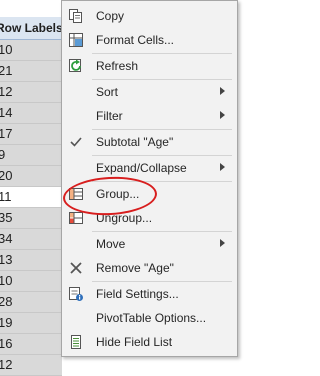 The image size is (320, 376). I want to click on group-icon, so click(76, 194).